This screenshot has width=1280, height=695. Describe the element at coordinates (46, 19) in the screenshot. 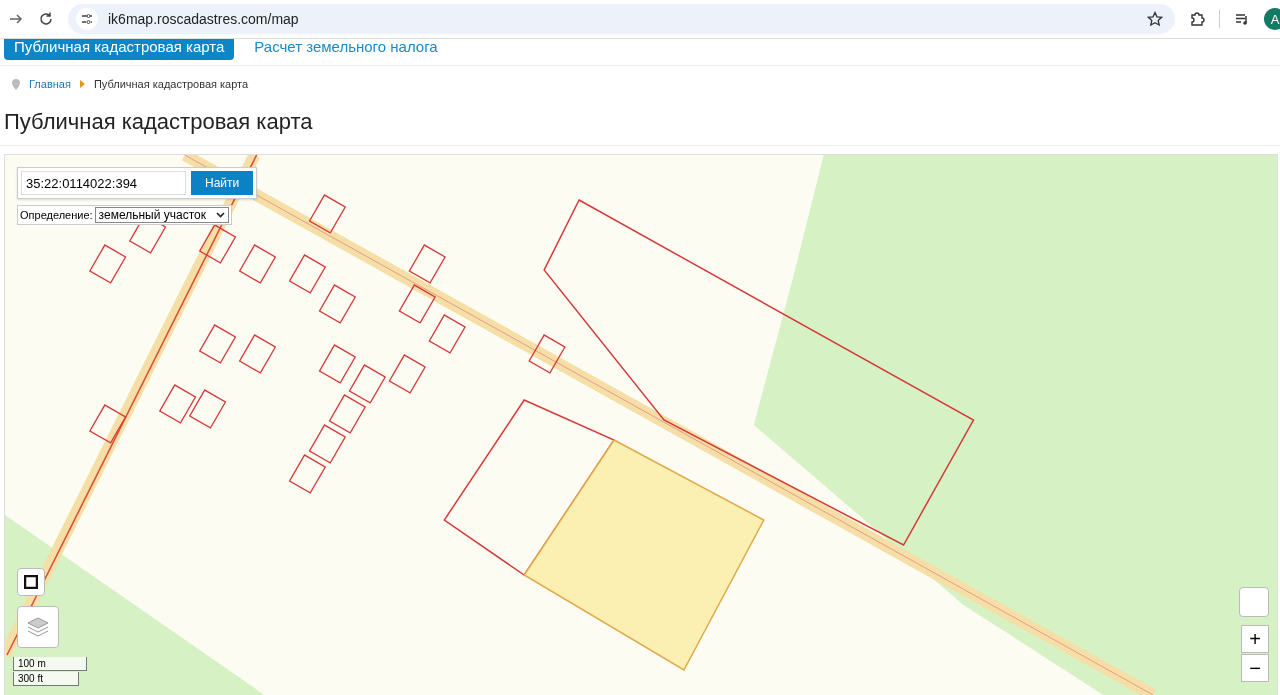

I see `reload-icon` at that location.